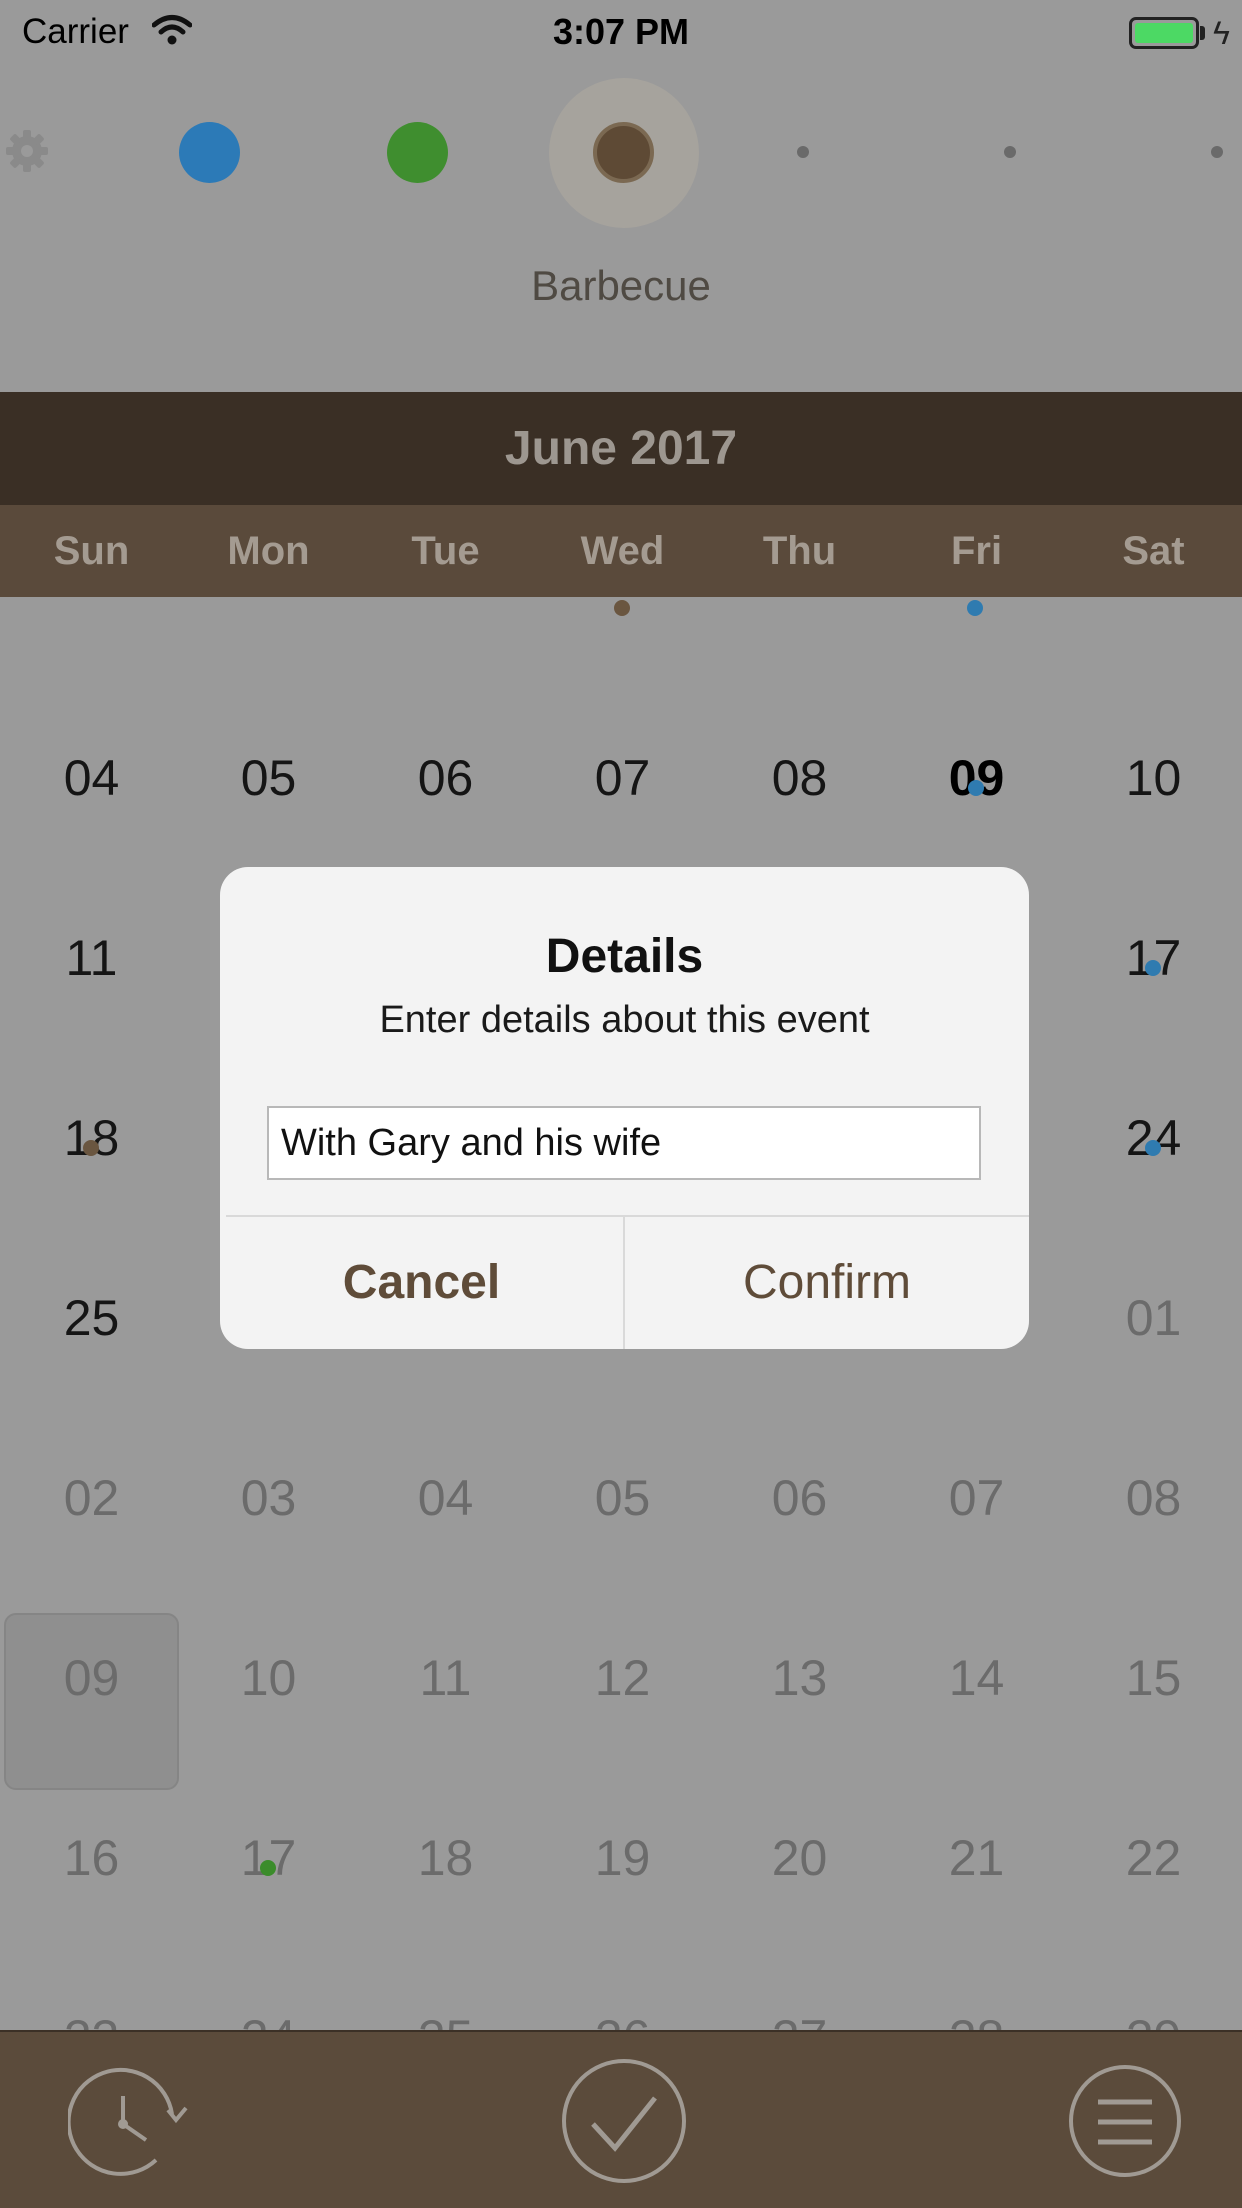 The width and height of the screenshot is (1242, 2208). I want to click on calendar-day-number: 01, so click(1153, 1318).